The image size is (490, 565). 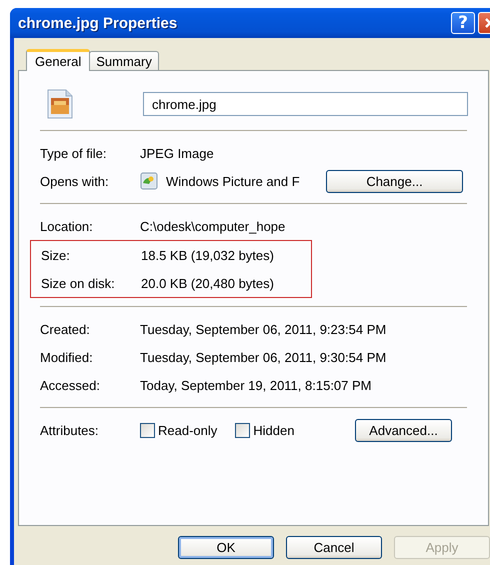 What do you see at coordinates (334, 547) in the screenshot?
I see `cancel-button: Cancel` at bounding box center [334, 547].